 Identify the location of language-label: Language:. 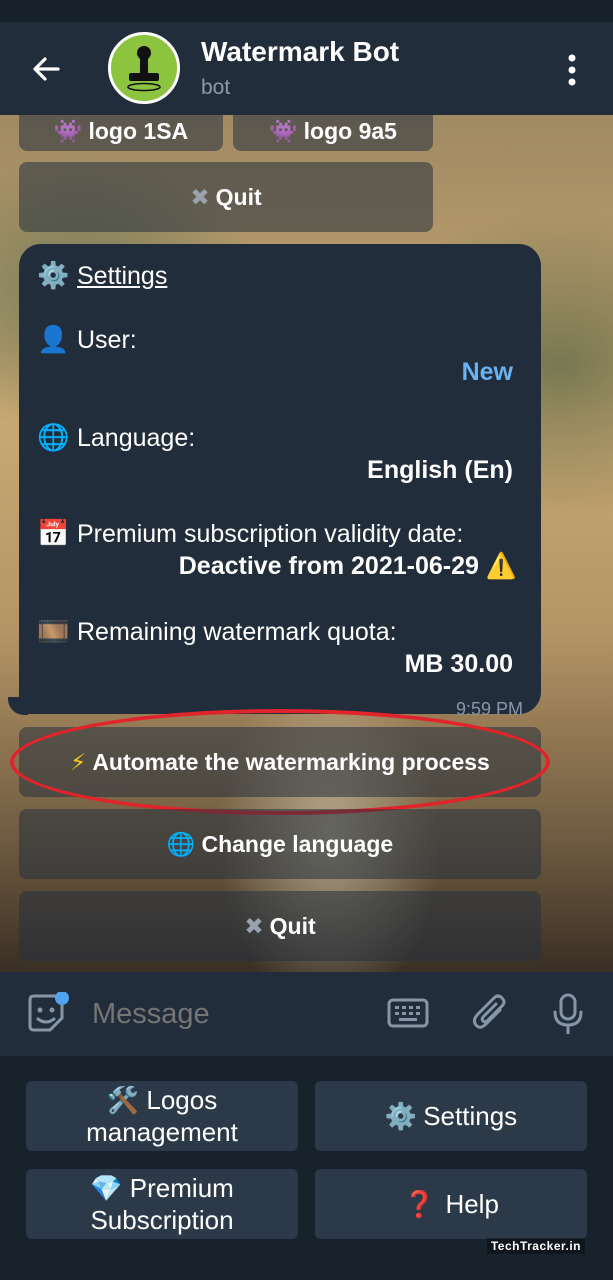
(136, 438).